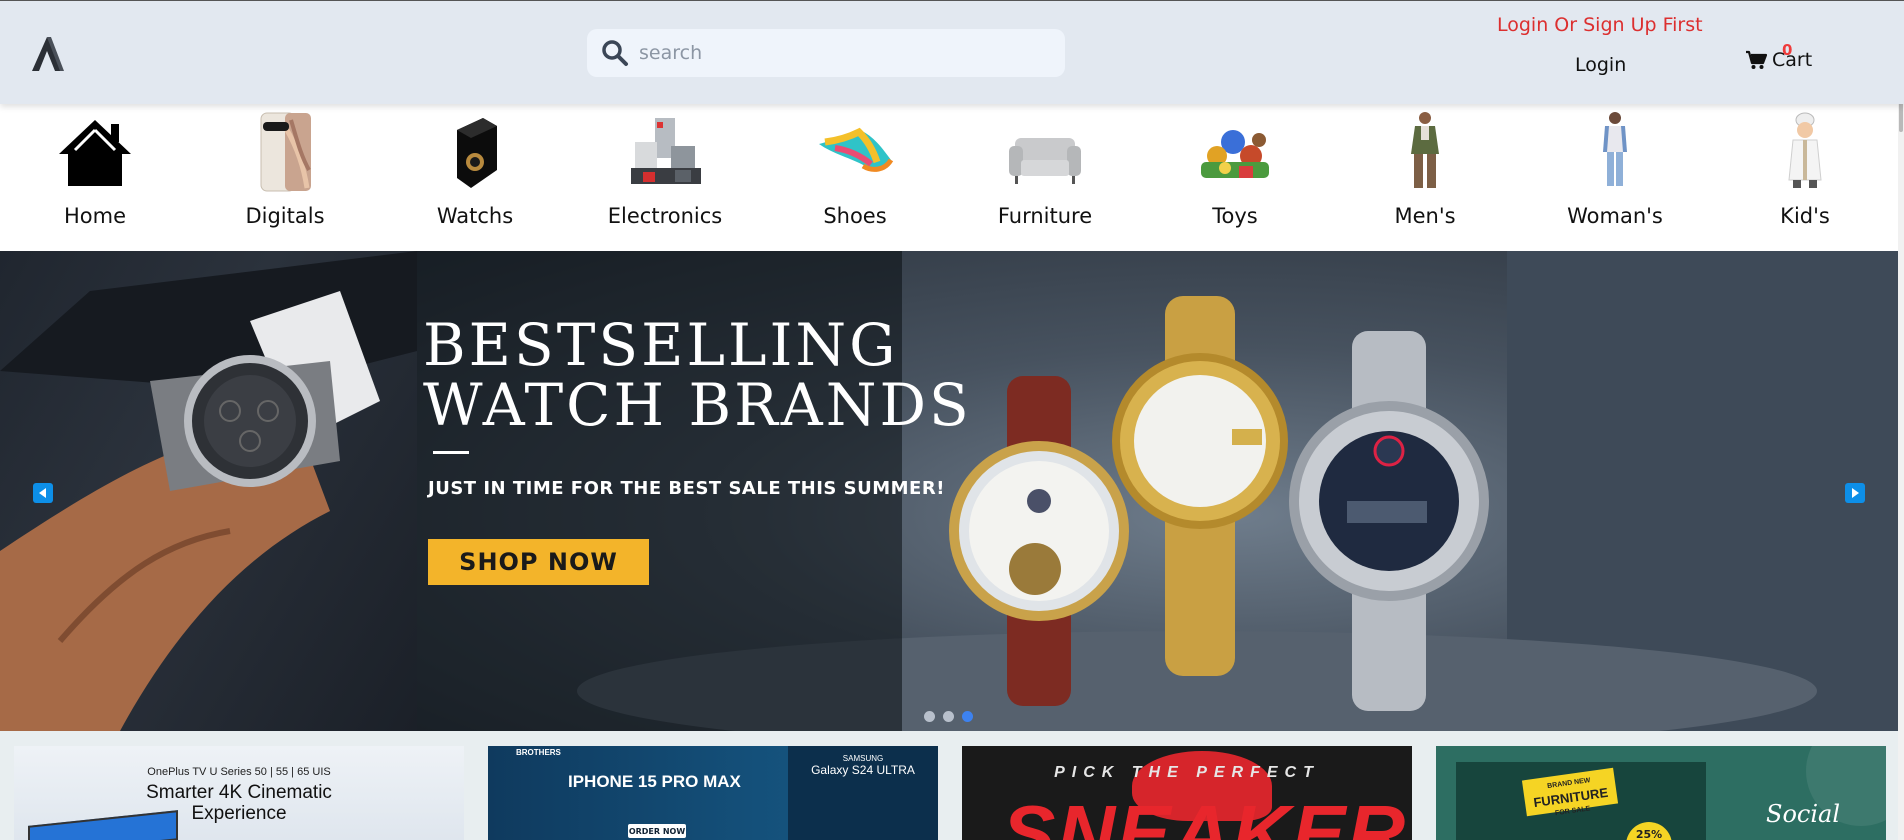 The width and height of the screenshot is (1904, 840). I want to click on shoe-icon, so click(856, 149).